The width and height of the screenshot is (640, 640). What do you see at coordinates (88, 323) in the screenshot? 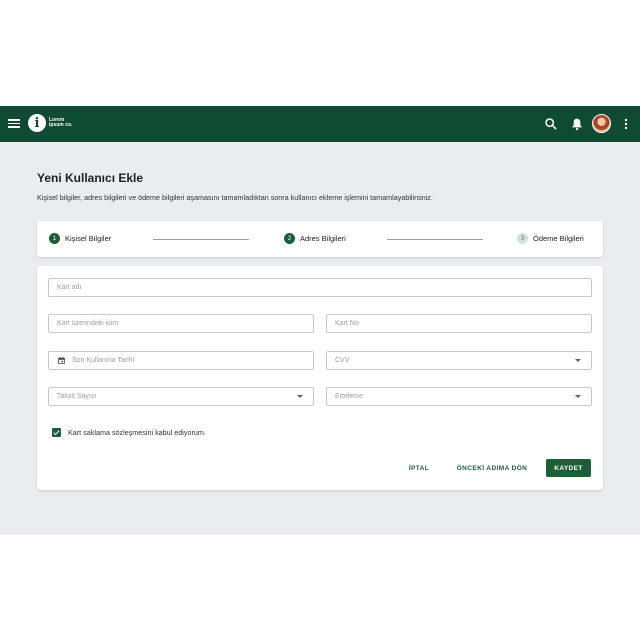
I see `card-holder-placeholder: Kart üzerindeki isim` at bounding box center [88, 323].